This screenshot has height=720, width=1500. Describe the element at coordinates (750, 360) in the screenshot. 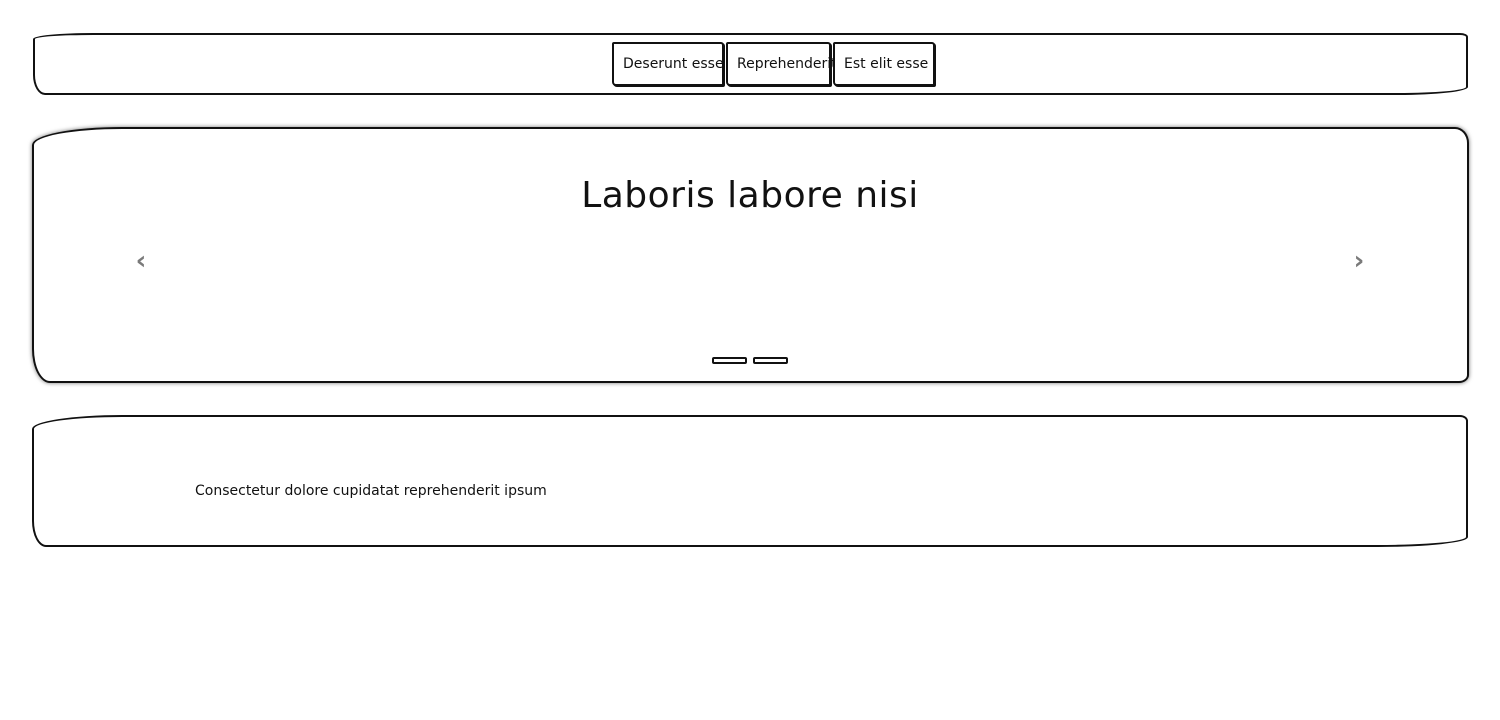

I see `carousel-indicators` at that location.